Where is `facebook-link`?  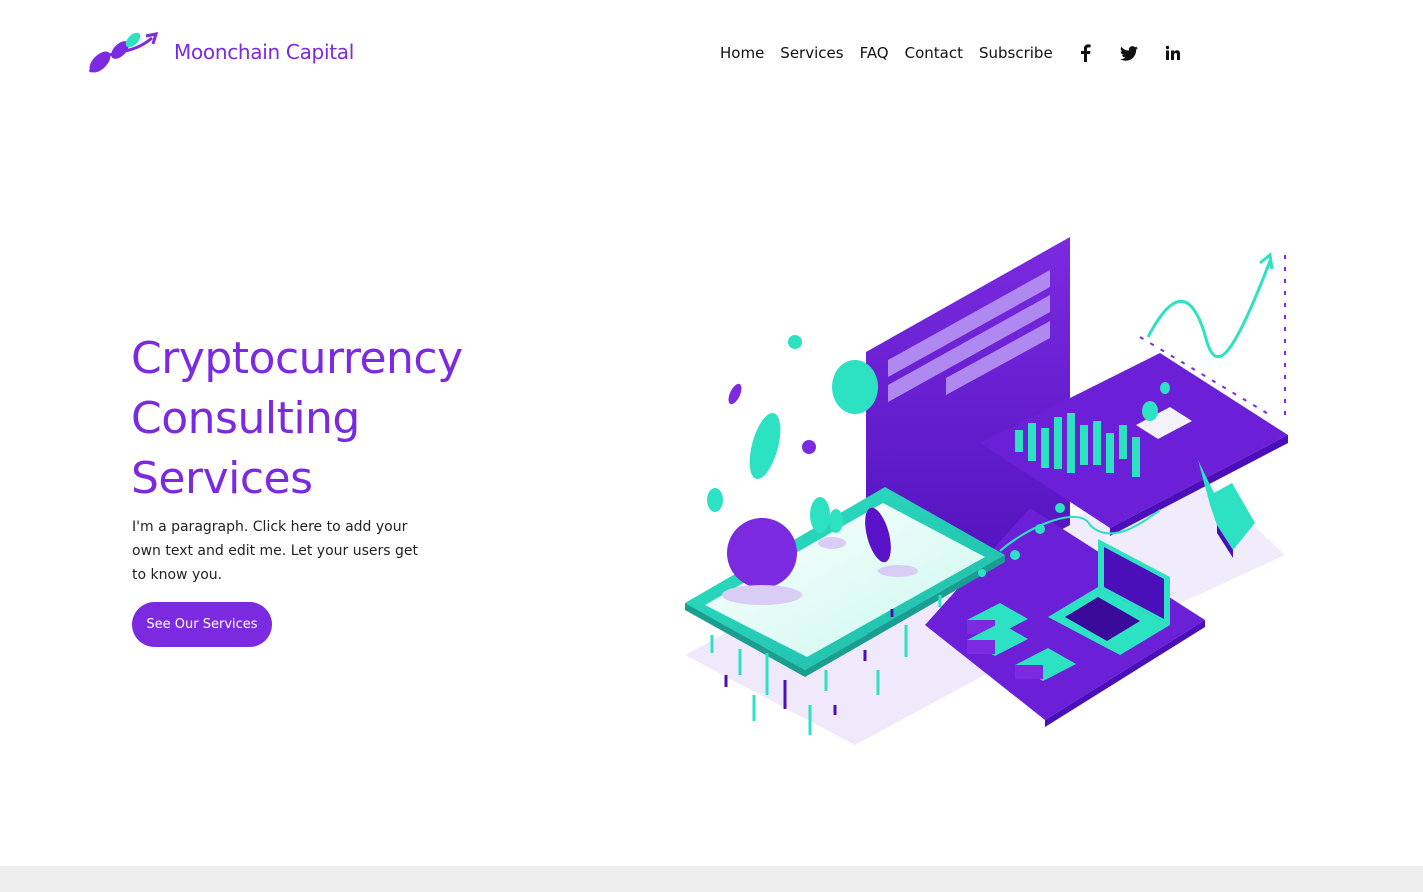
facebook-link is located at coordinates (1085, 53).